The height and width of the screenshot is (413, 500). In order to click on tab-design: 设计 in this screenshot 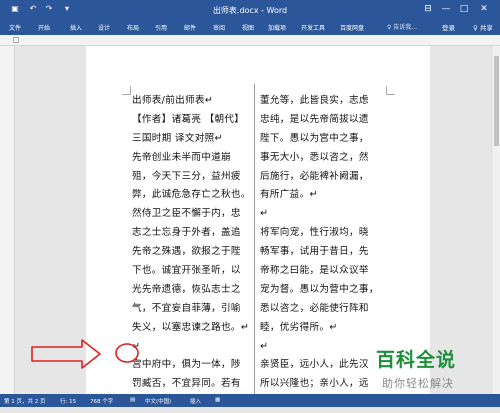, I will do `click(104, 27)`.